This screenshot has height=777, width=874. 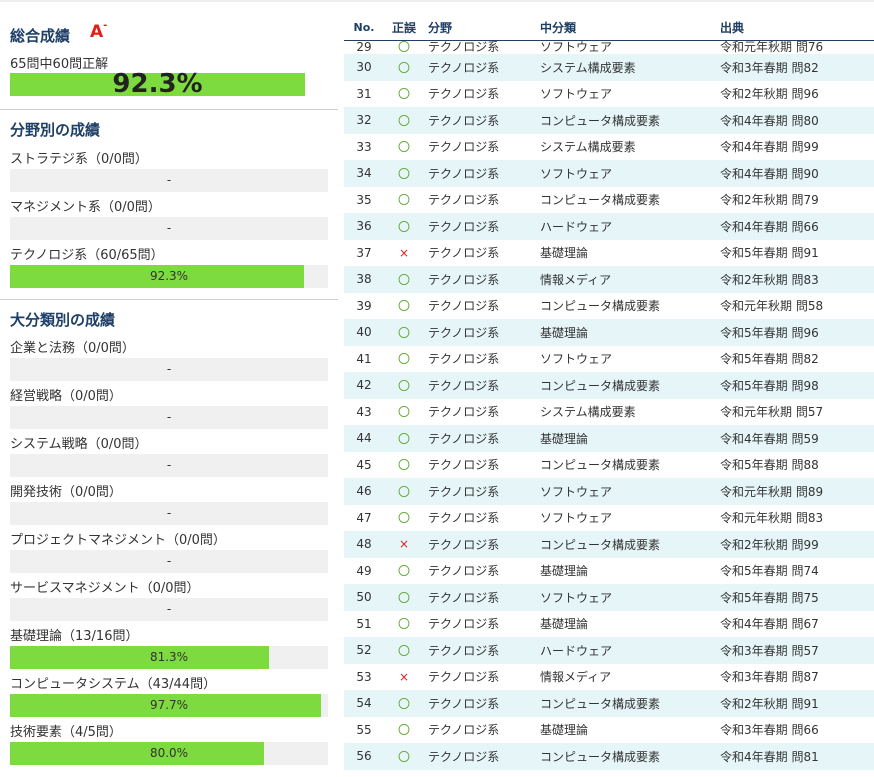 What do you see at coordinates (769, 200) in the screenshot?
I see `row-source: 令和2年秋期 問79` at bounding box center [769, 200].